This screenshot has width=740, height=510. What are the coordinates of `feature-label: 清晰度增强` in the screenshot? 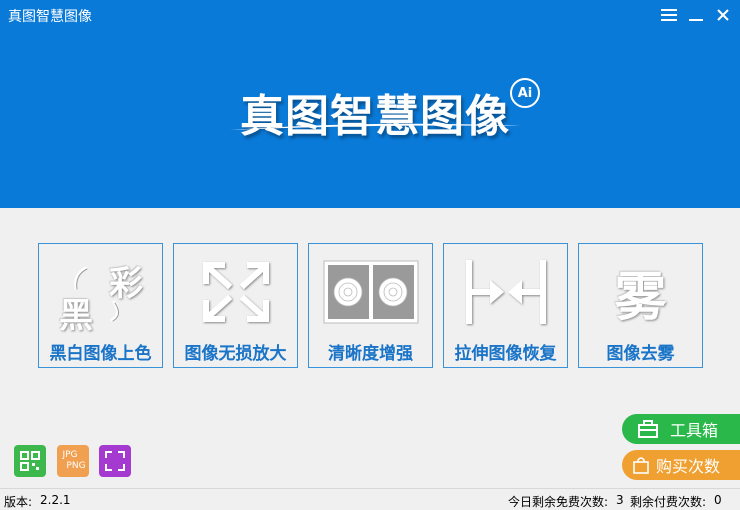 It's located at (370, 354).